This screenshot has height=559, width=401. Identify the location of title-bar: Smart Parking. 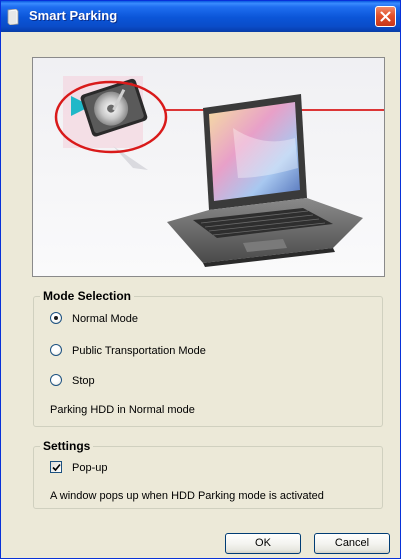
(200, 16).